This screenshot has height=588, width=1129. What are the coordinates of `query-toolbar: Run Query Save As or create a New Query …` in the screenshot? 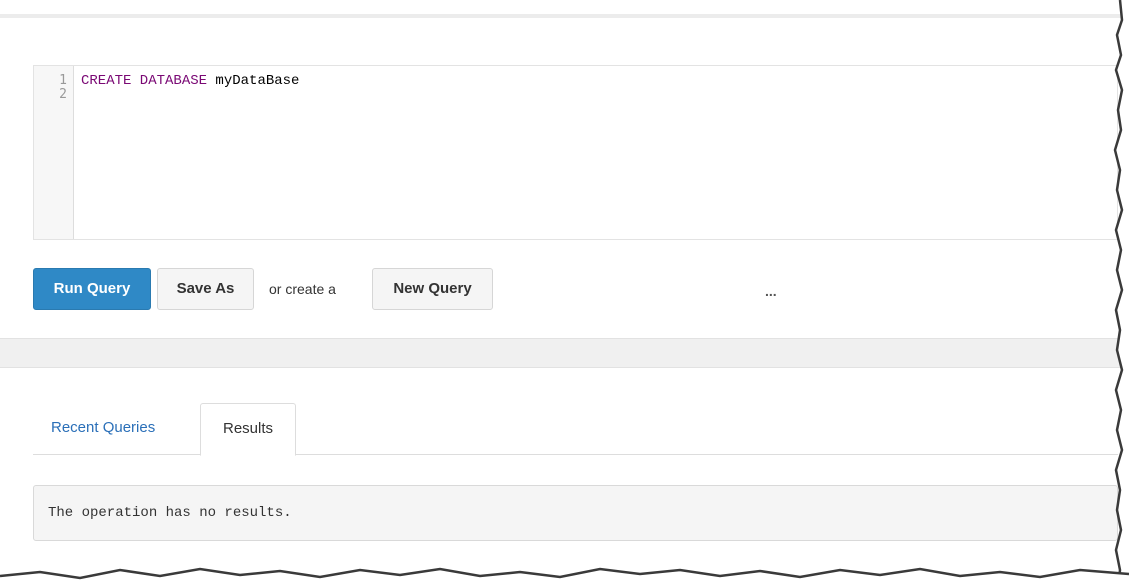 It's located at (575, 289).